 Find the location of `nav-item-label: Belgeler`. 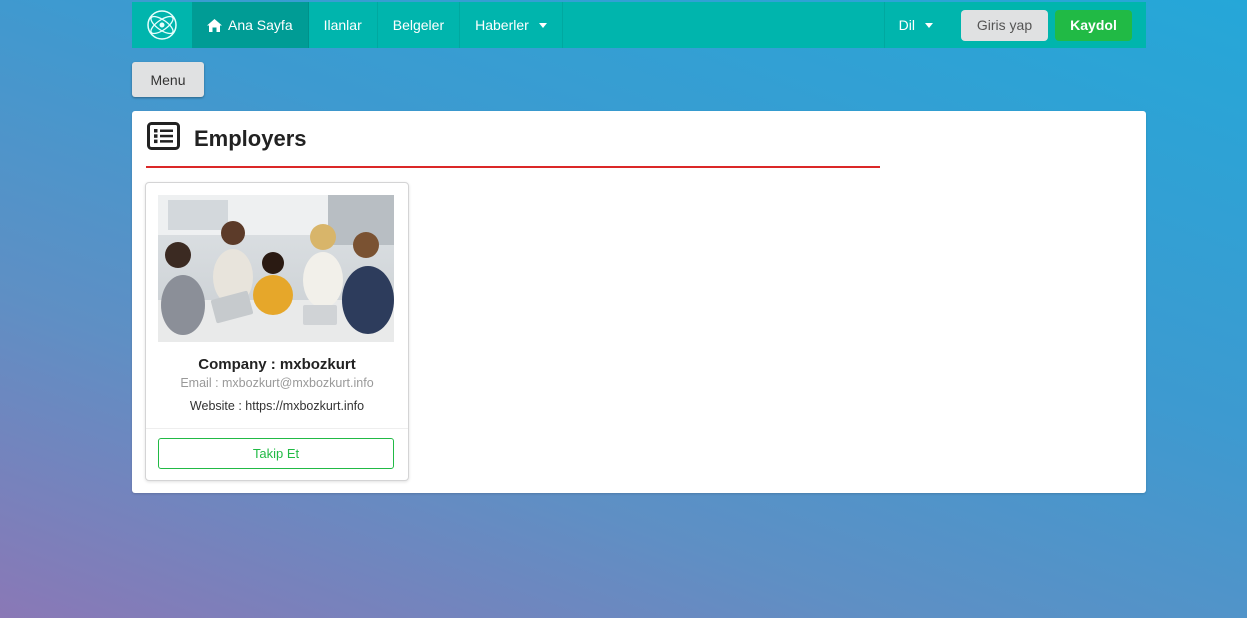

nav-item-label: Belgeler is located at coordinates (418, 25).